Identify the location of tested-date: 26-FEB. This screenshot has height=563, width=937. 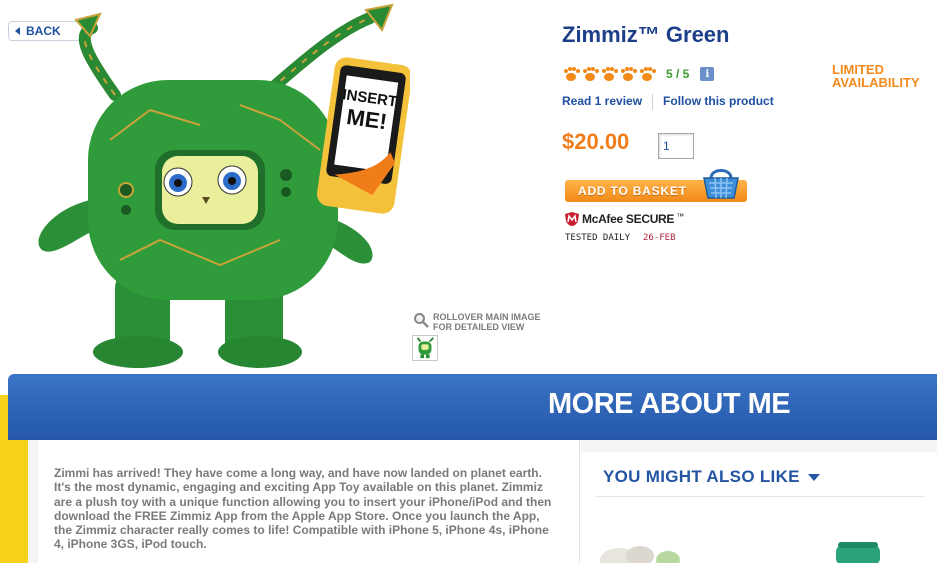
(659, 238).